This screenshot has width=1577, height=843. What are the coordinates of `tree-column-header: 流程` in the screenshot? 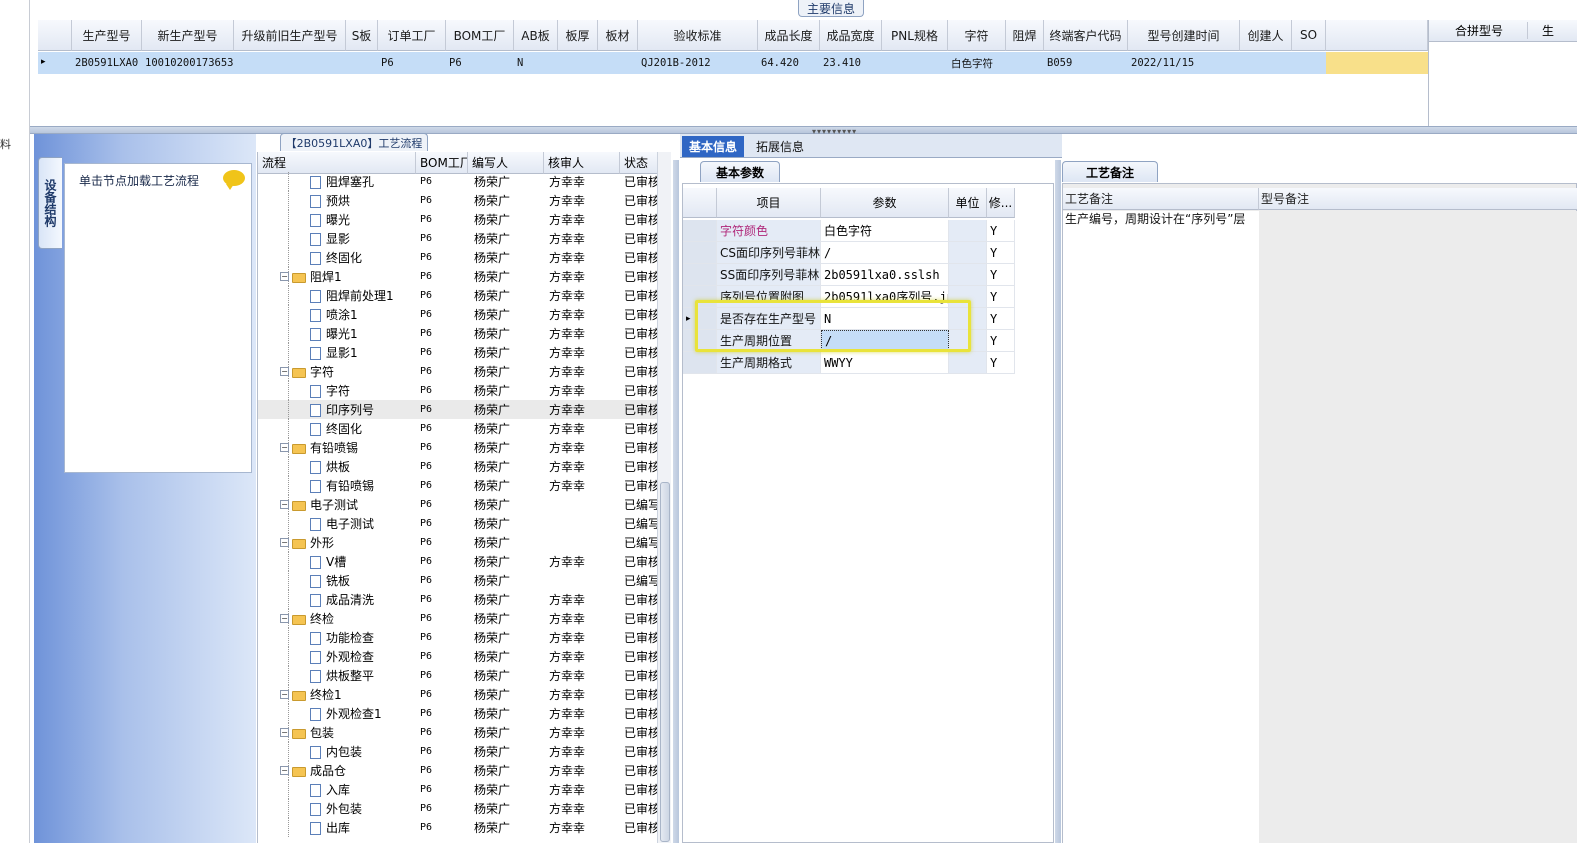 It's located at (337, 163).